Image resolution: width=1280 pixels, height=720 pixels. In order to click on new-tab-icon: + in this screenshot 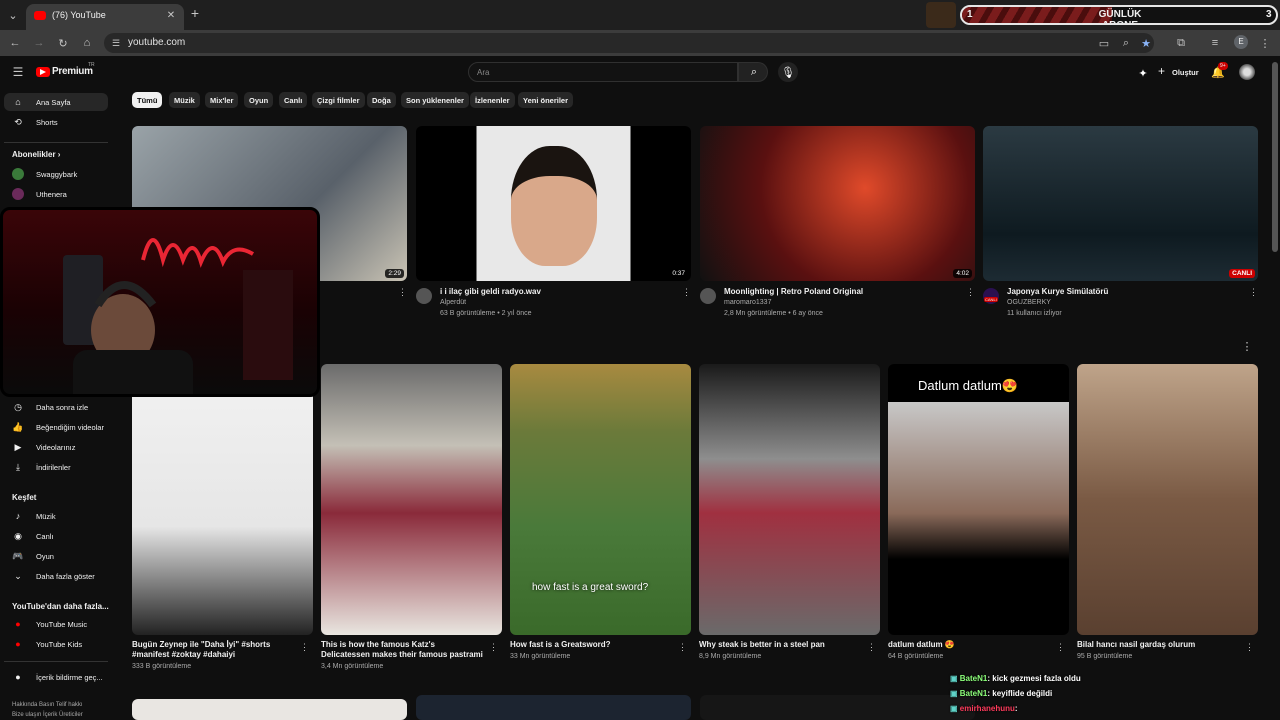, I will do `click(195, 13)`.